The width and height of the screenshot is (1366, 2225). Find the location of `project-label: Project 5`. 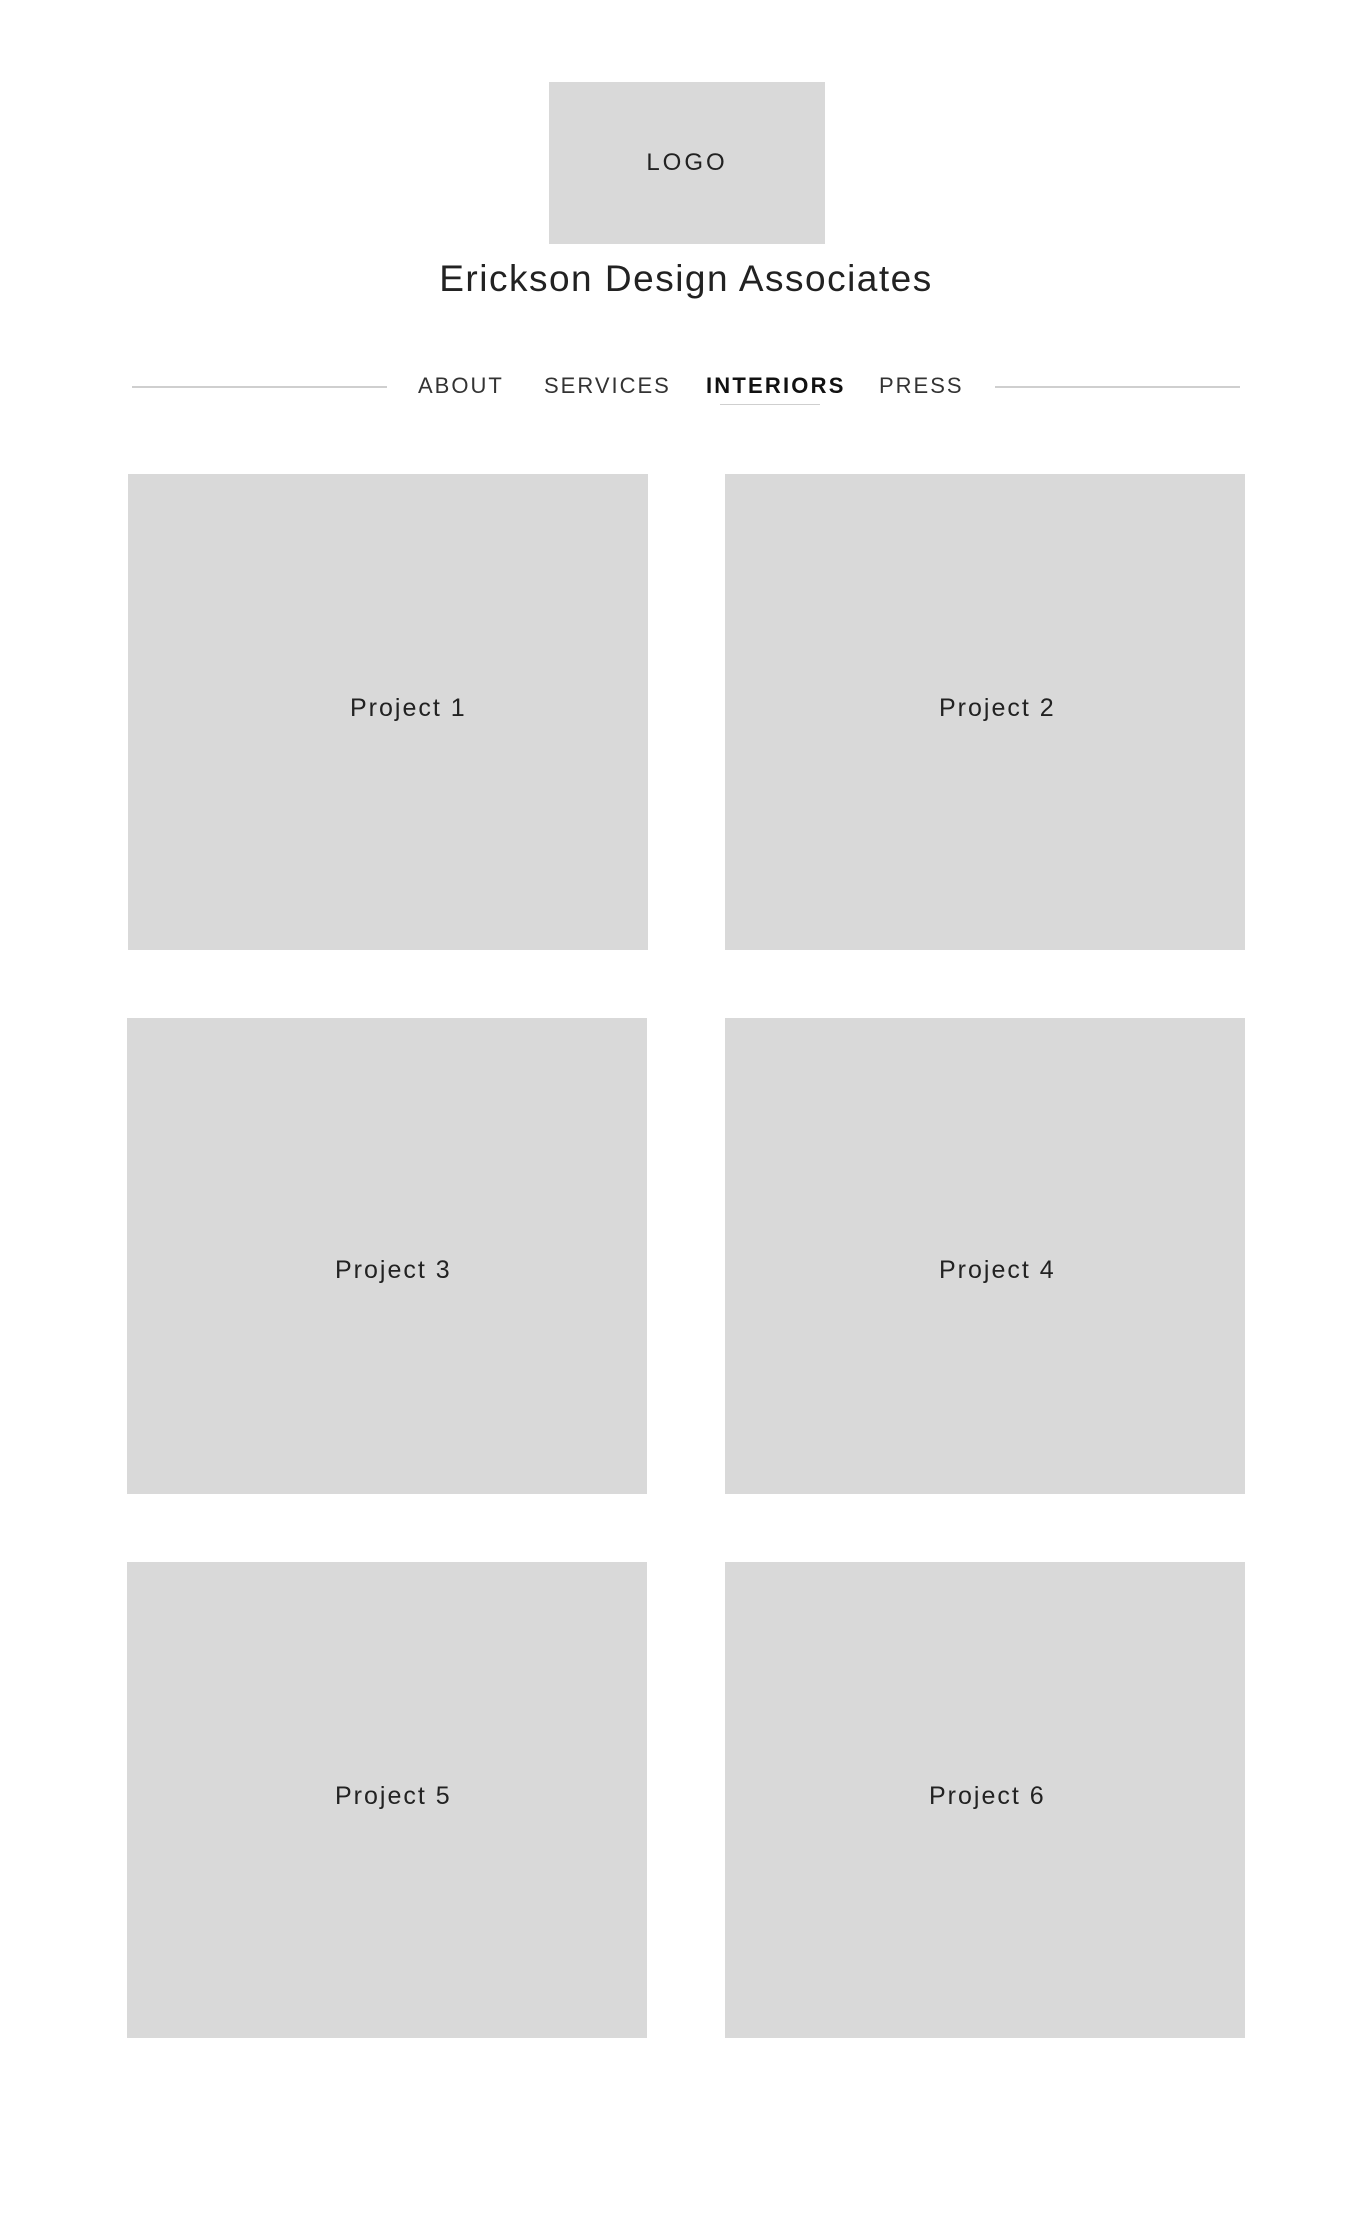

project-label: Project 5 is located at coordinates (393, 1796).